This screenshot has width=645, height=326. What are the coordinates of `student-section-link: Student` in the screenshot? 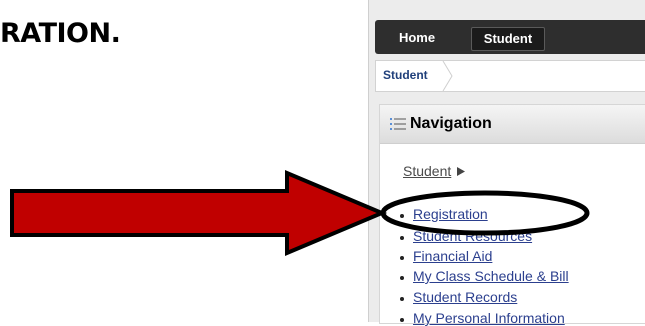 It's located at (427, 171).